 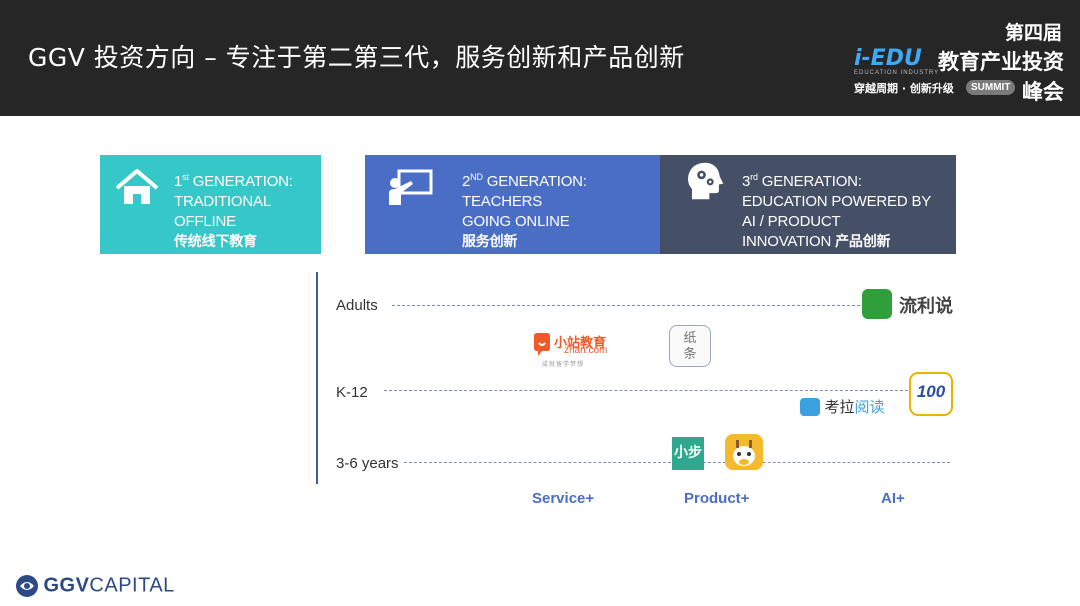 I want to click on head-gears-icon, so click(x=706, y=181).